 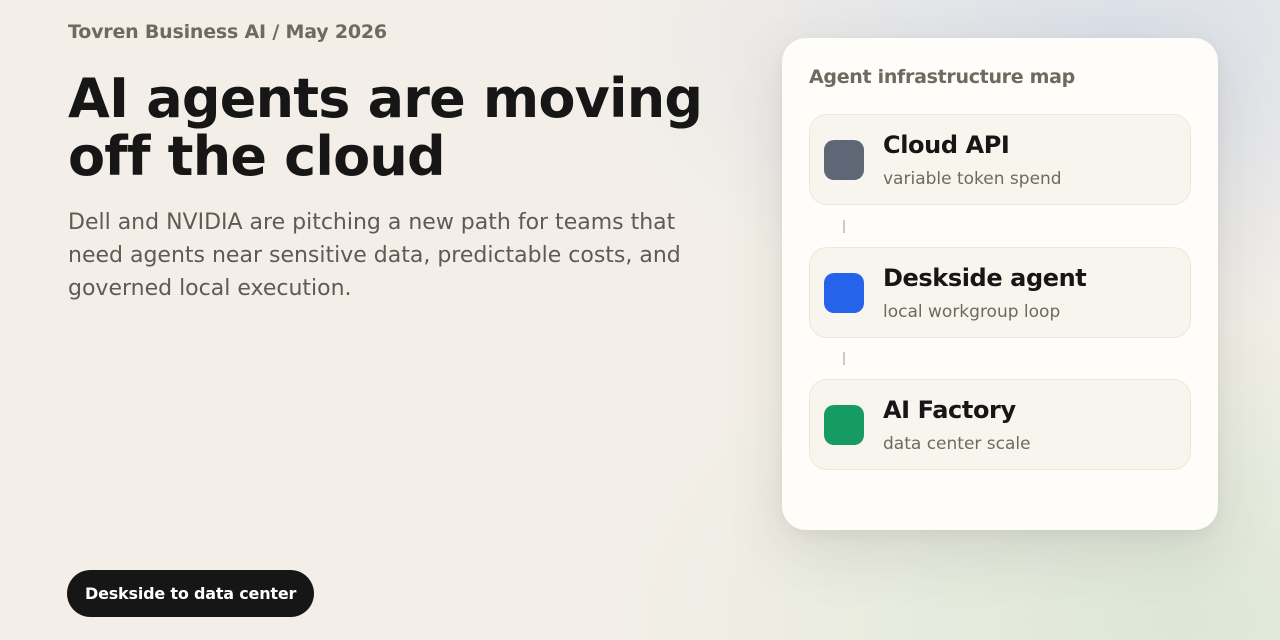 I want to click on kicker: Tovren Business AI / May 2026, so click(x=227, y=32).